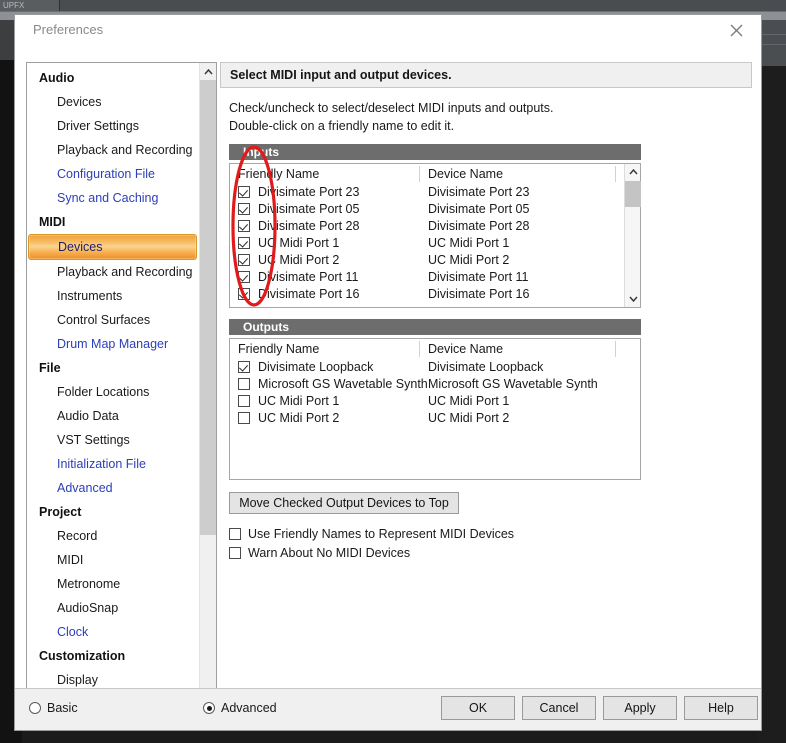 This screenshot has width=786, height=743. What do you see at coordinates (113, 560) in the screenshot?
I see `sidebar-item-midi: MIDI` at bounding box center [113, 560].